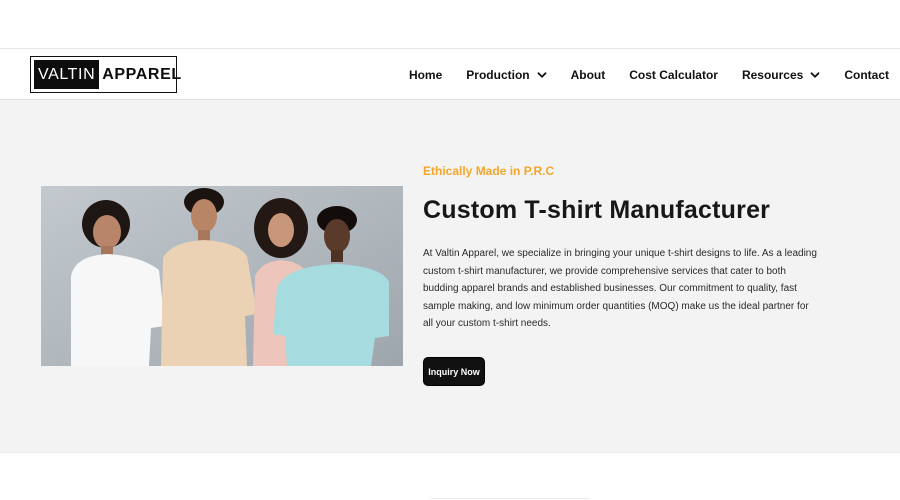 This screenshot has height=500, width=900. What do you see at coordinates (450, 24) in the screenshot?
I see `top-strip` at bounding box center [450, 24].